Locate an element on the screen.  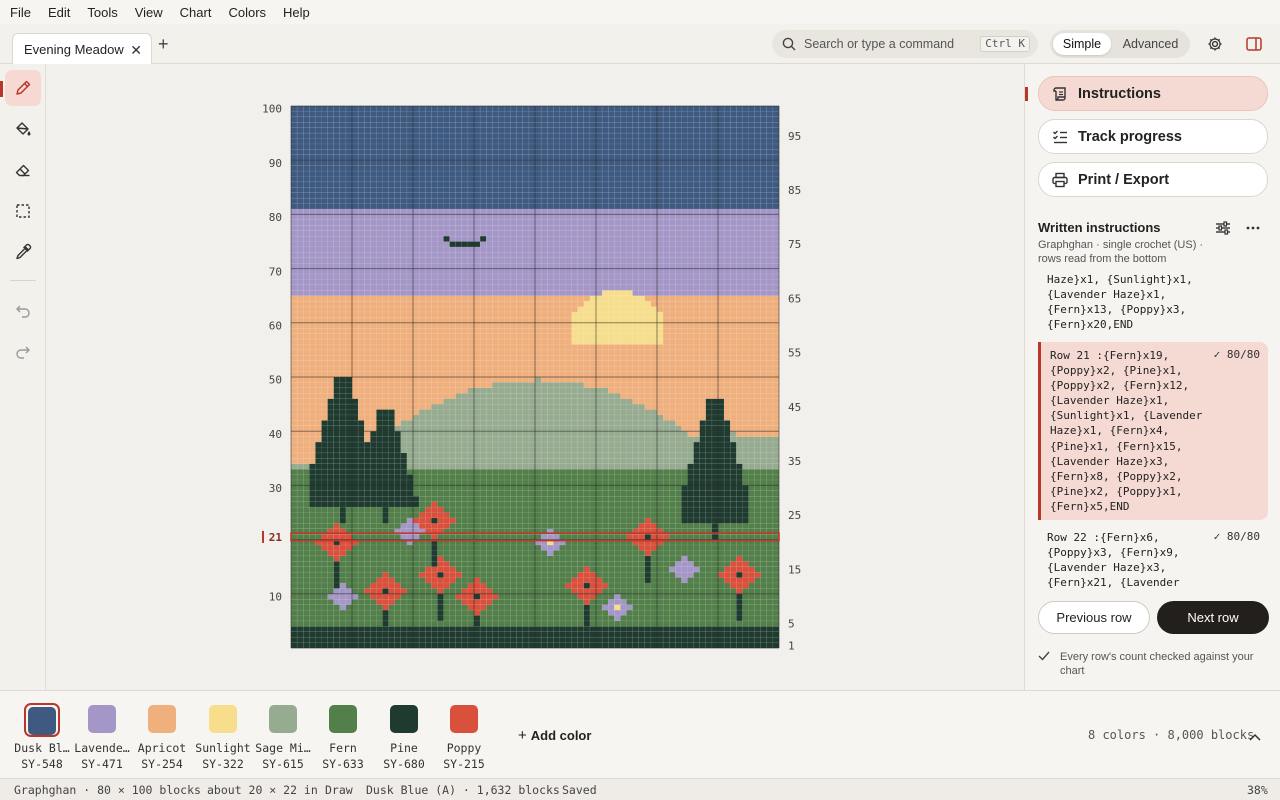
document-tab: Evening Meadow ✕ is located at coordinates (82, 49).